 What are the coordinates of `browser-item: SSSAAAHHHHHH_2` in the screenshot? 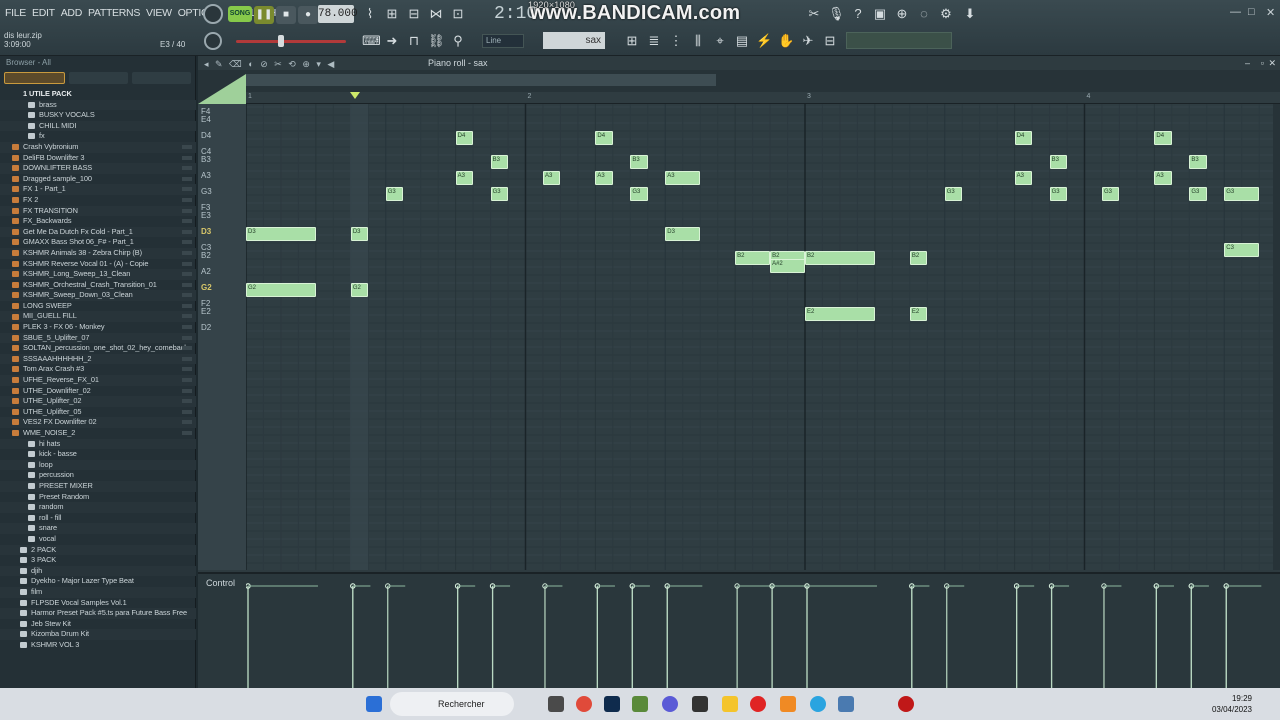 It's located at (98, 359).